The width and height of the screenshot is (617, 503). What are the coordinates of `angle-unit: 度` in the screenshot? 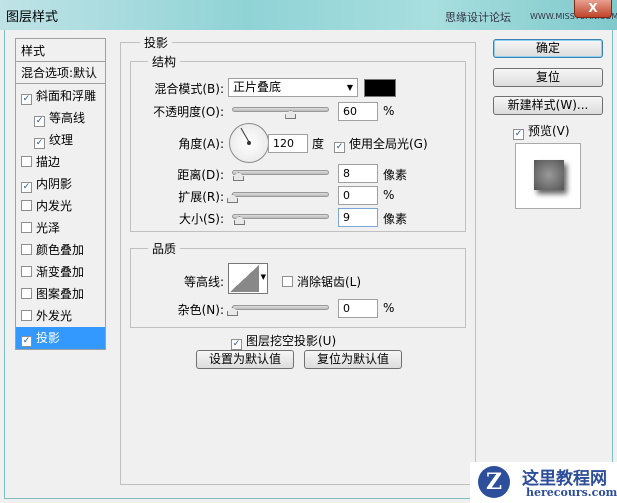 It's located at (318, 144).